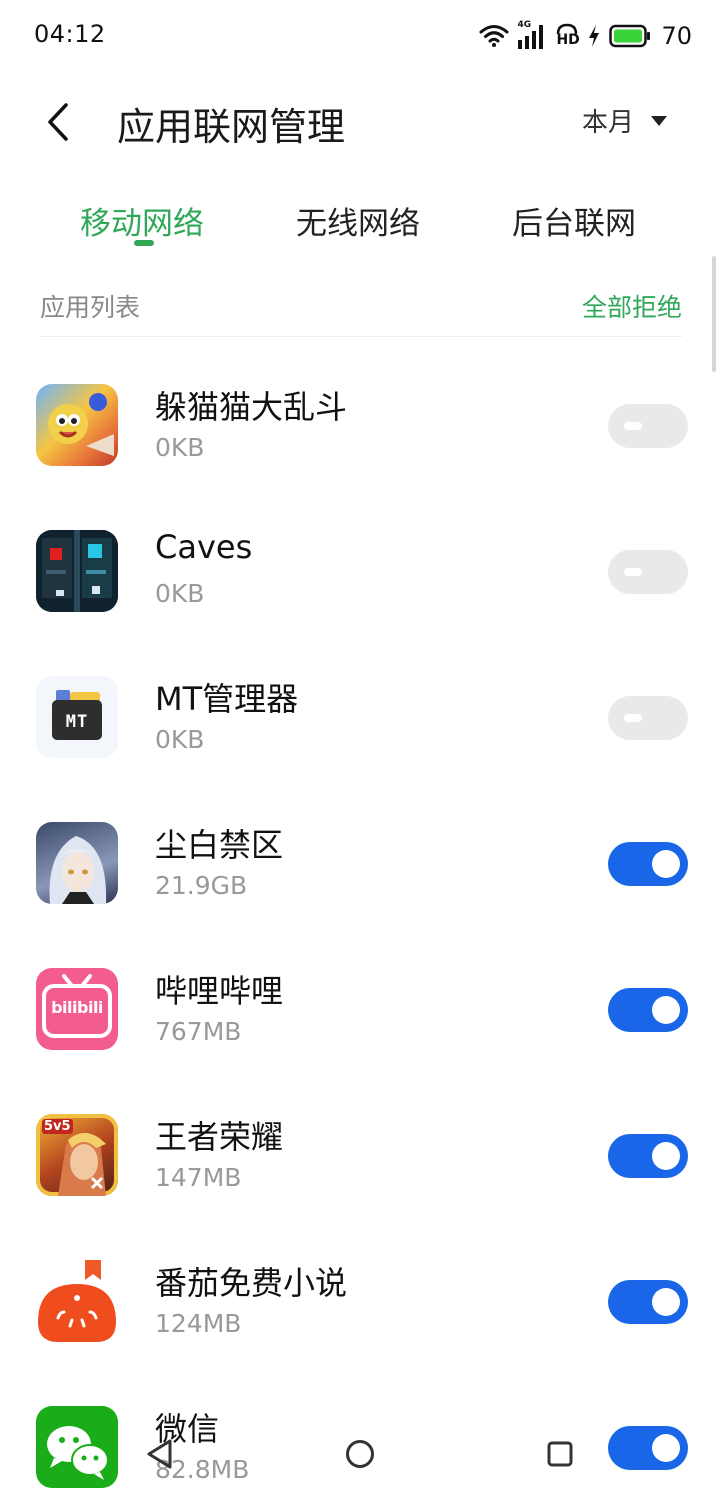 The image size is (720, 1488). Describe the element at coordinates (77, 1301) in the screenshot. I see `tomato-novel-icon` at that location.